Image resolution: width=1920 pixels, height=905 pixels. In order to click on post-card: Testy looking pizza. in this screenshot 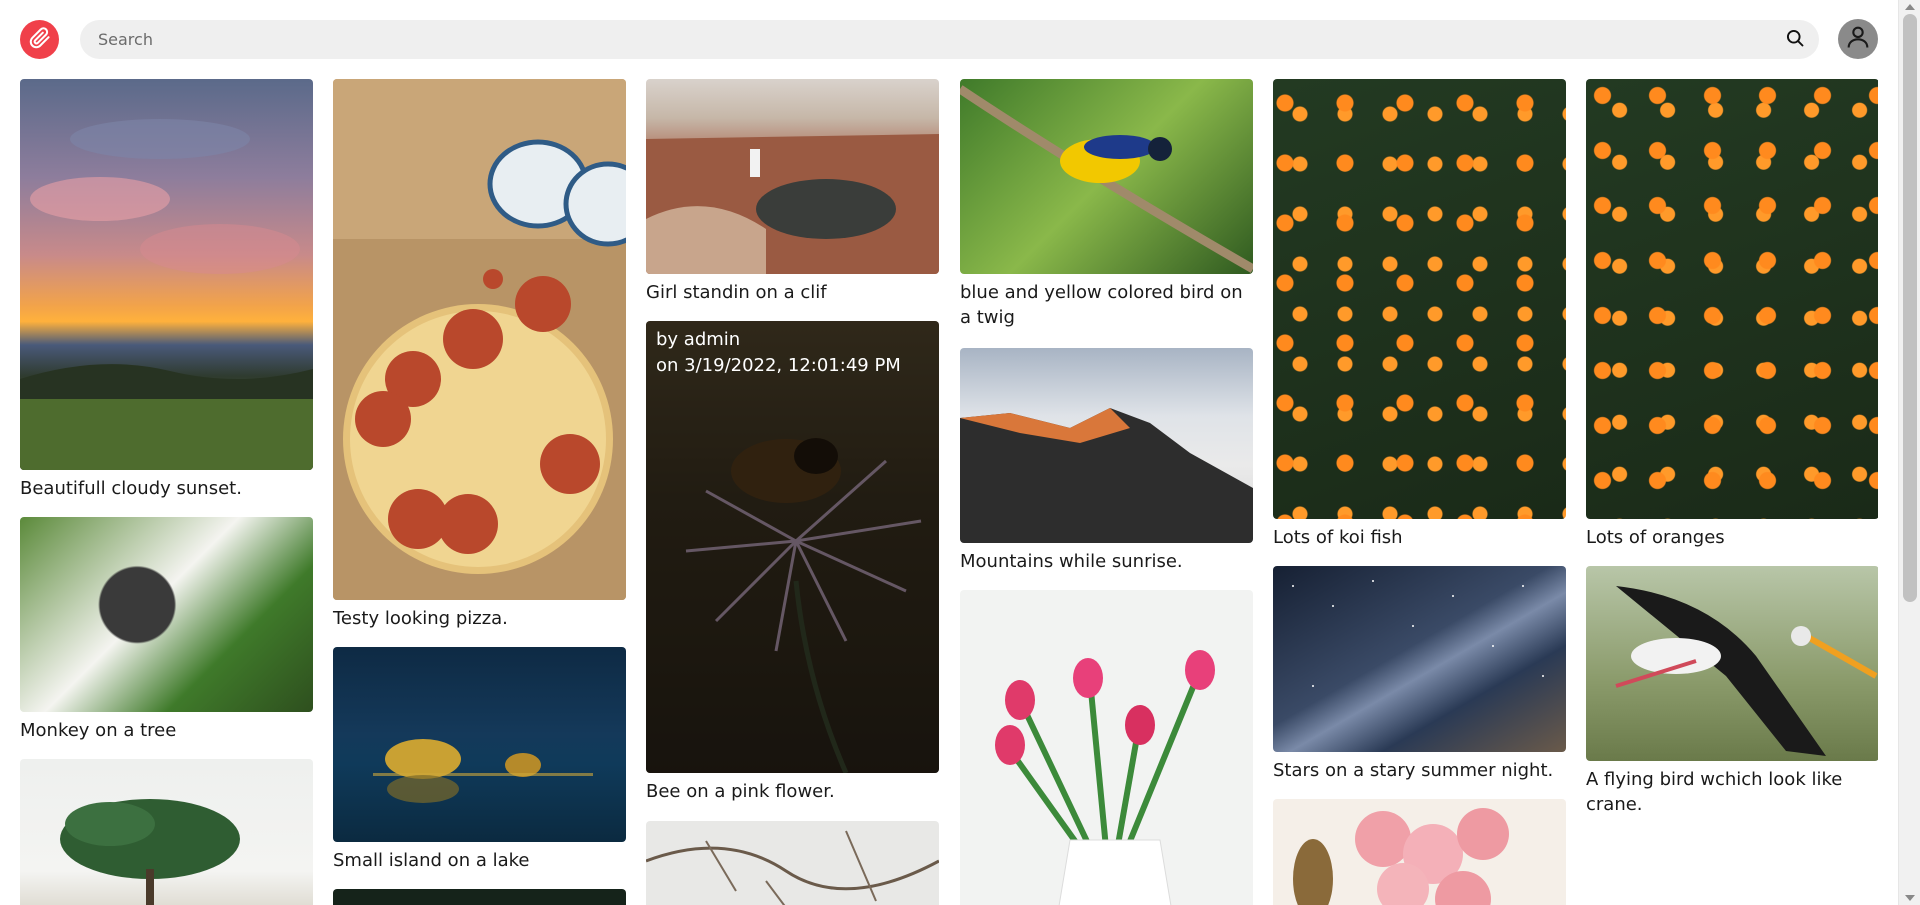, I will do `click(479, 355)`.